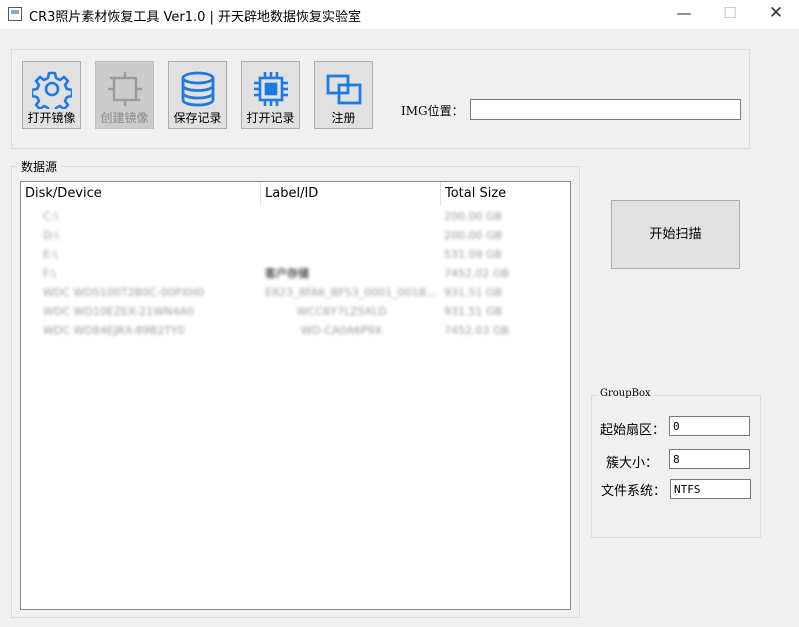 The height and width of the screenshot is (627, 799). What do you see at coordinates (730, 14) in the screenshot?
I see `maximize-button: ☐` at bounding box center [730, 14].